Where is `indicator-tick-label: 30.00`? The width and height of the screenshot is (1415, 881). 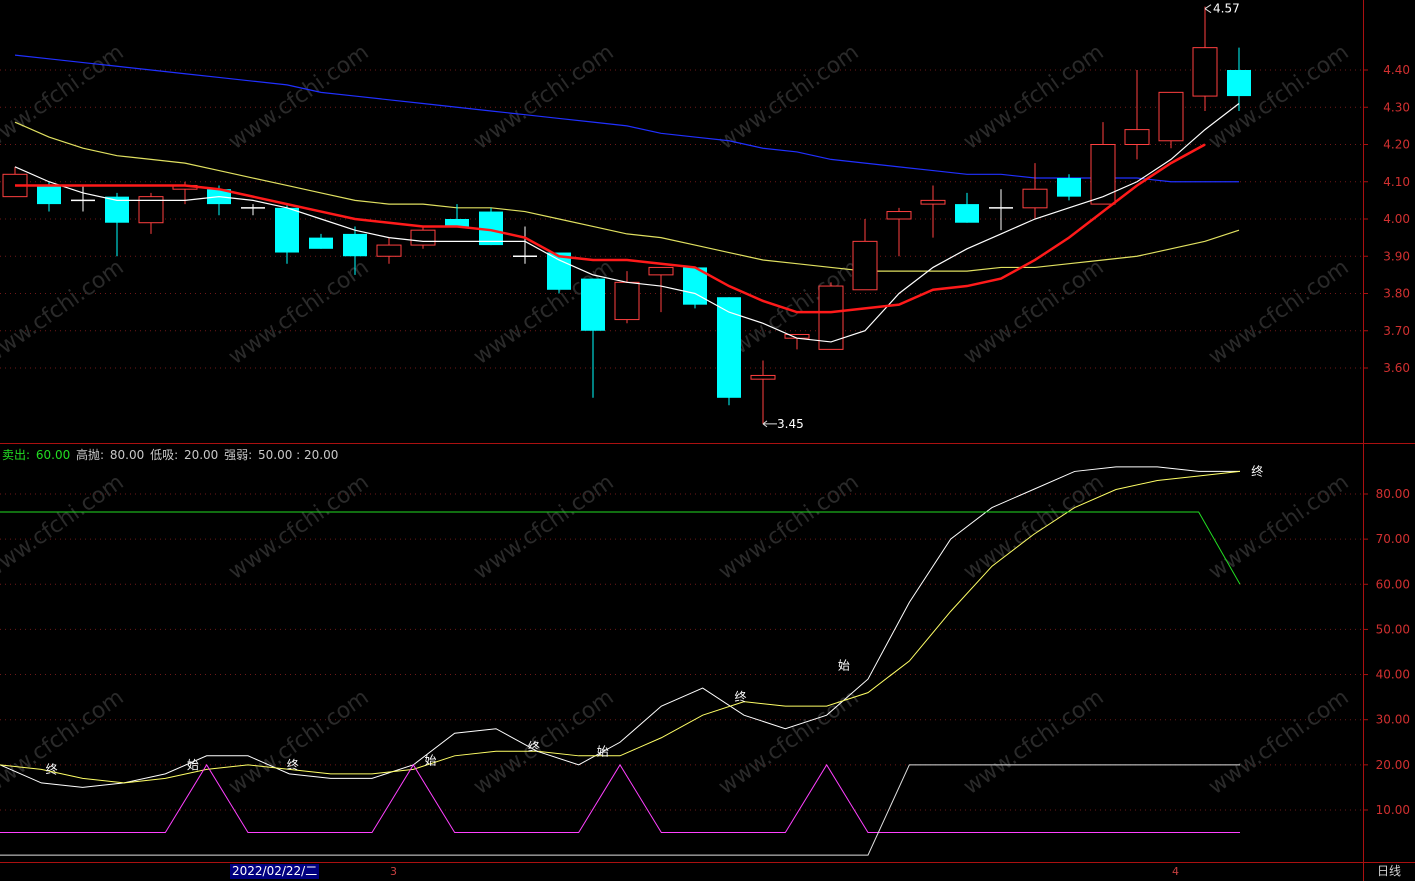 indicator-tick-label: 30.00 is located at coordinates (1393, 720).